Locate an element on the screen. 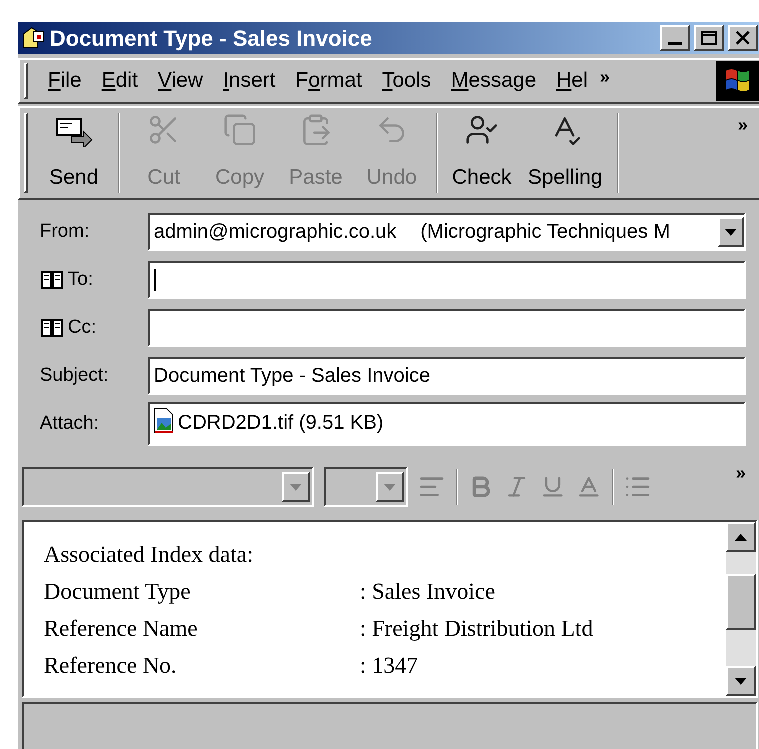  menu-item: Format is located at coordinates (329, 81).